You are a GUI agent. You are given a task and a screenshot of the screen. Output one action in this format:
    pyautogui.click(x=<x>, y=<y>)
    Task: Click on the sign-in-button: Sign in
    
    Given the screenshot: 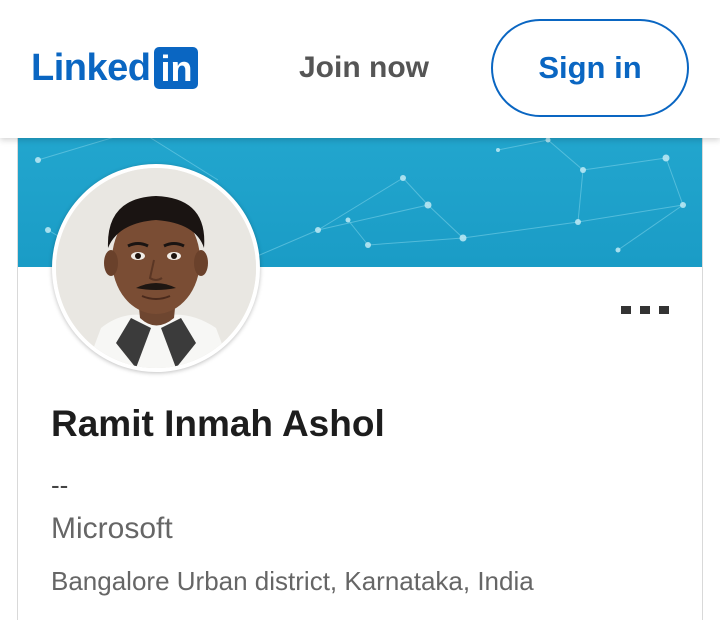 What is the action you would take?
    pyautogui.click(x=590, y=68)
    